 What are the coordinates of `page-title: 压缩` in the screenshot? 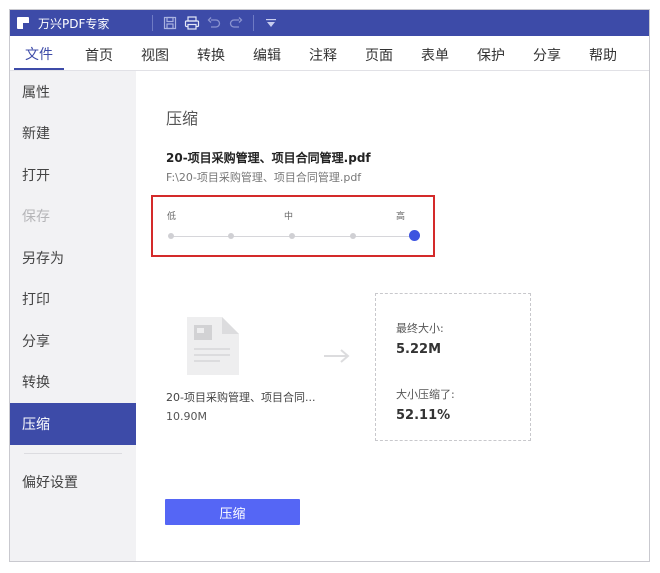 It's located at (182, 118).